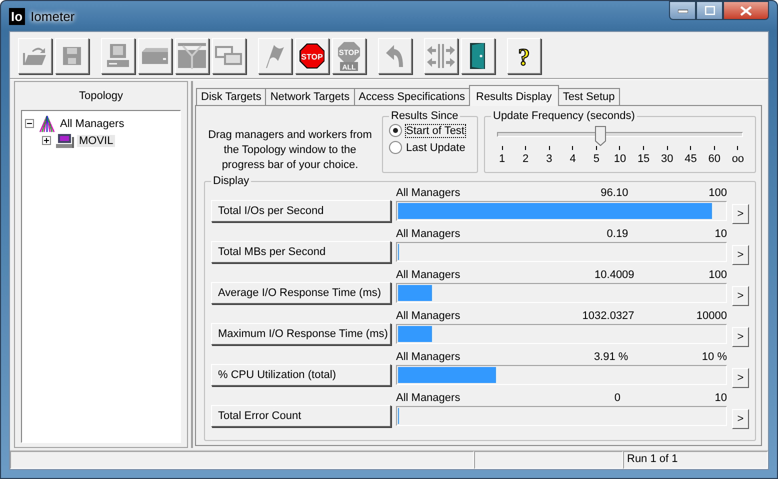 The width and height of the screenshot is (778, 479). I want to click on tick-label: 5, so click(596, 159).